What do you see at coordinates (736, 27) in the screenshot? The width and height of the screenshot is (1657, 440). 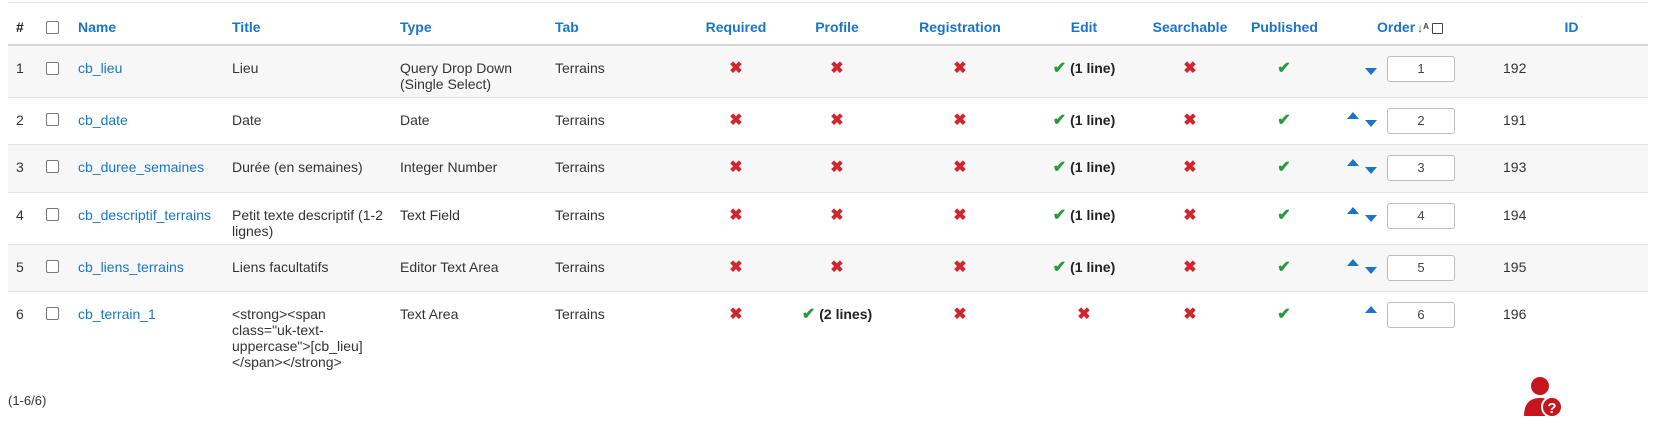 I see `sort-required-link: Required` at bounding box center [736, 27].